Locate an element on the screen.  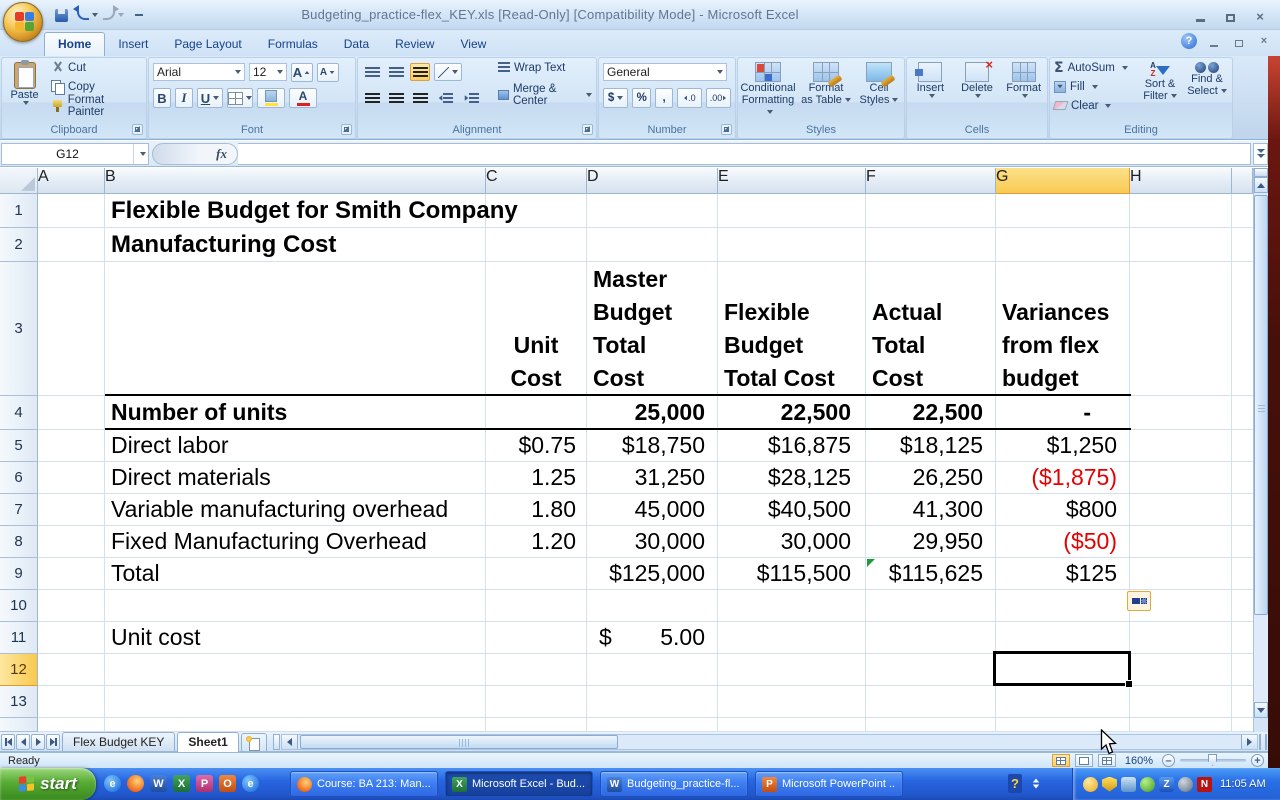
cell-g8-negative: ($50) is located at coordinates (1063, 542).